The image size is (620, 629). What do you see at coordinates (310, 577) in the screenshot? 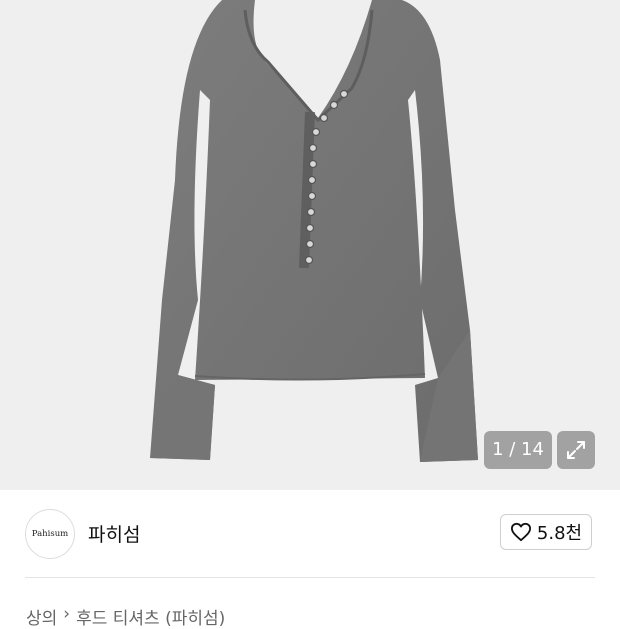
I see `section-divider` at bounding box center [310, 577].